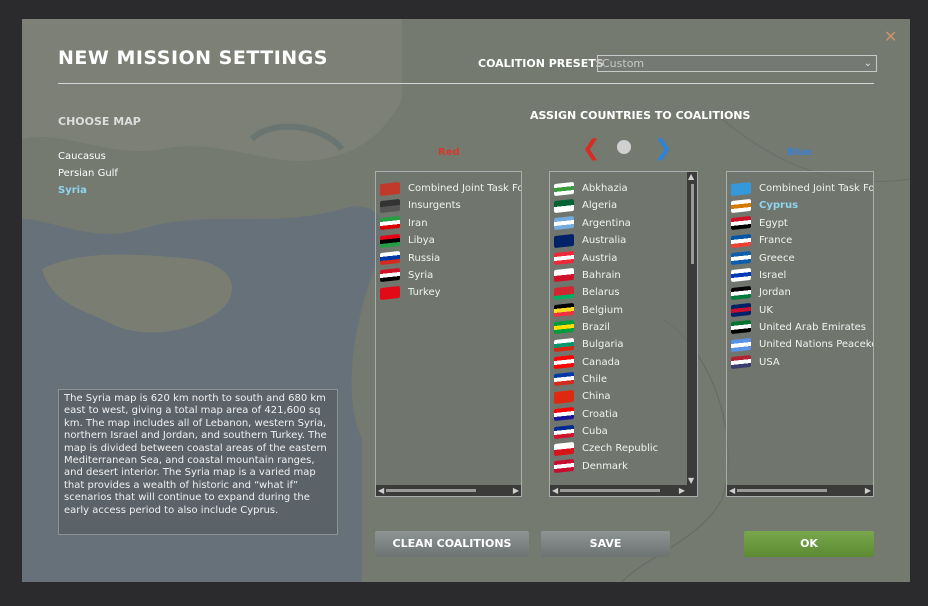  What do you see at coordinates (779, 206) in the screenshot?
I see `country-name: Cyprus` at bounding box center [779, 206].